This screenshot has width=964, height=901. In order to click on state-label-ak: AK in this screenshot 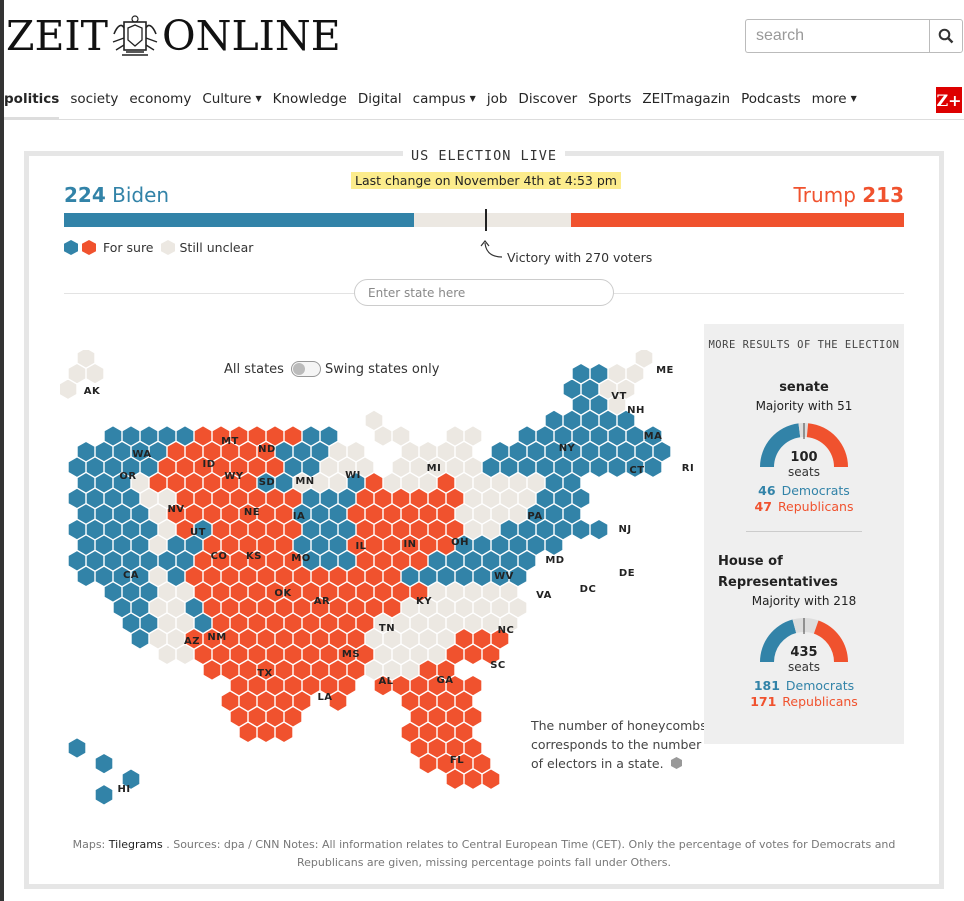, I will do `click(92, 391)`.